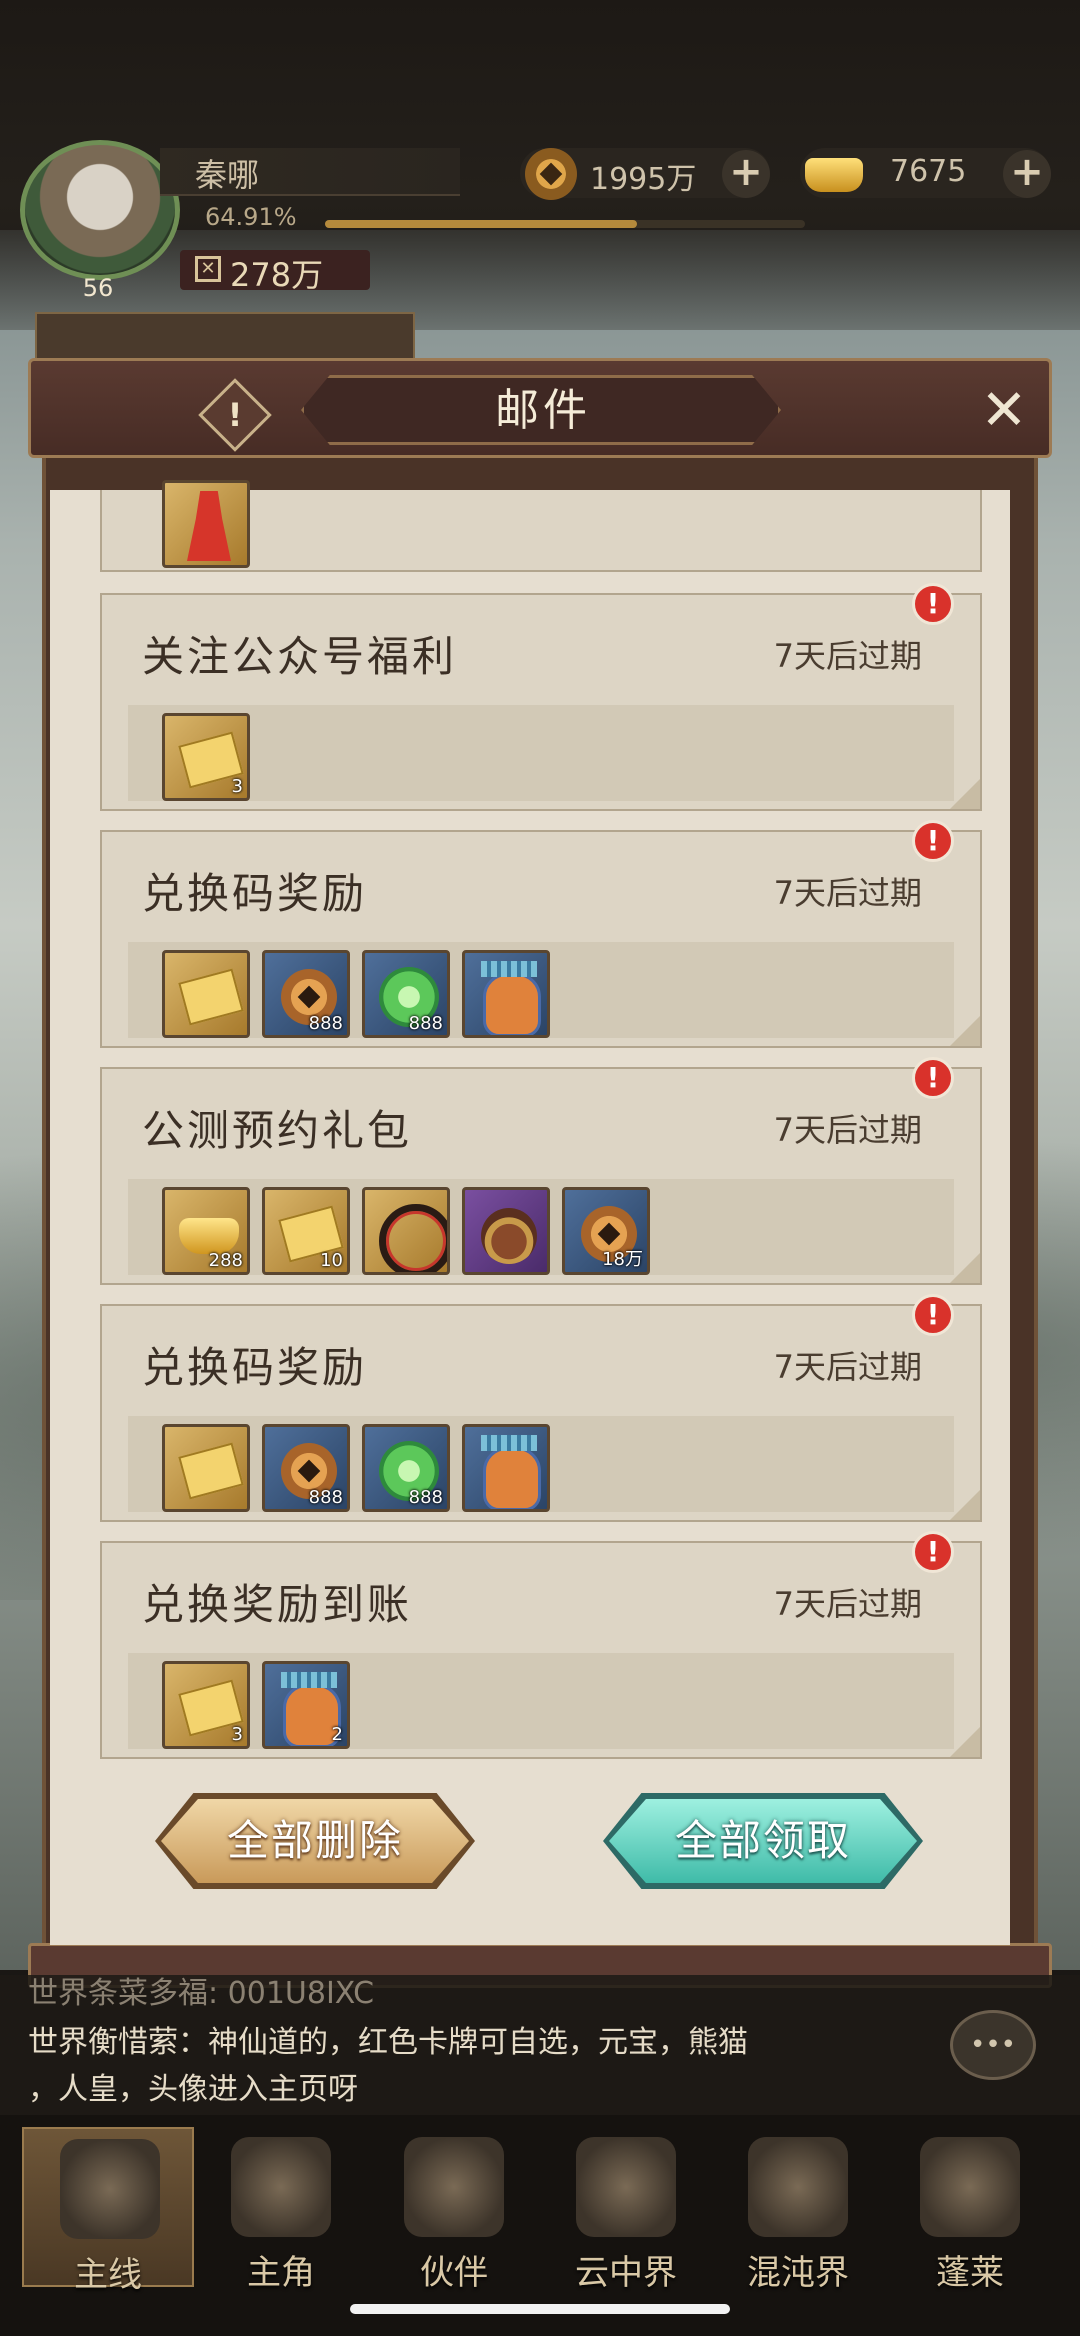  What do you see at coordinates (306, 1231) in the screenshot?
I see `ticket-icon: 10` at bounding box center [306, 1231].